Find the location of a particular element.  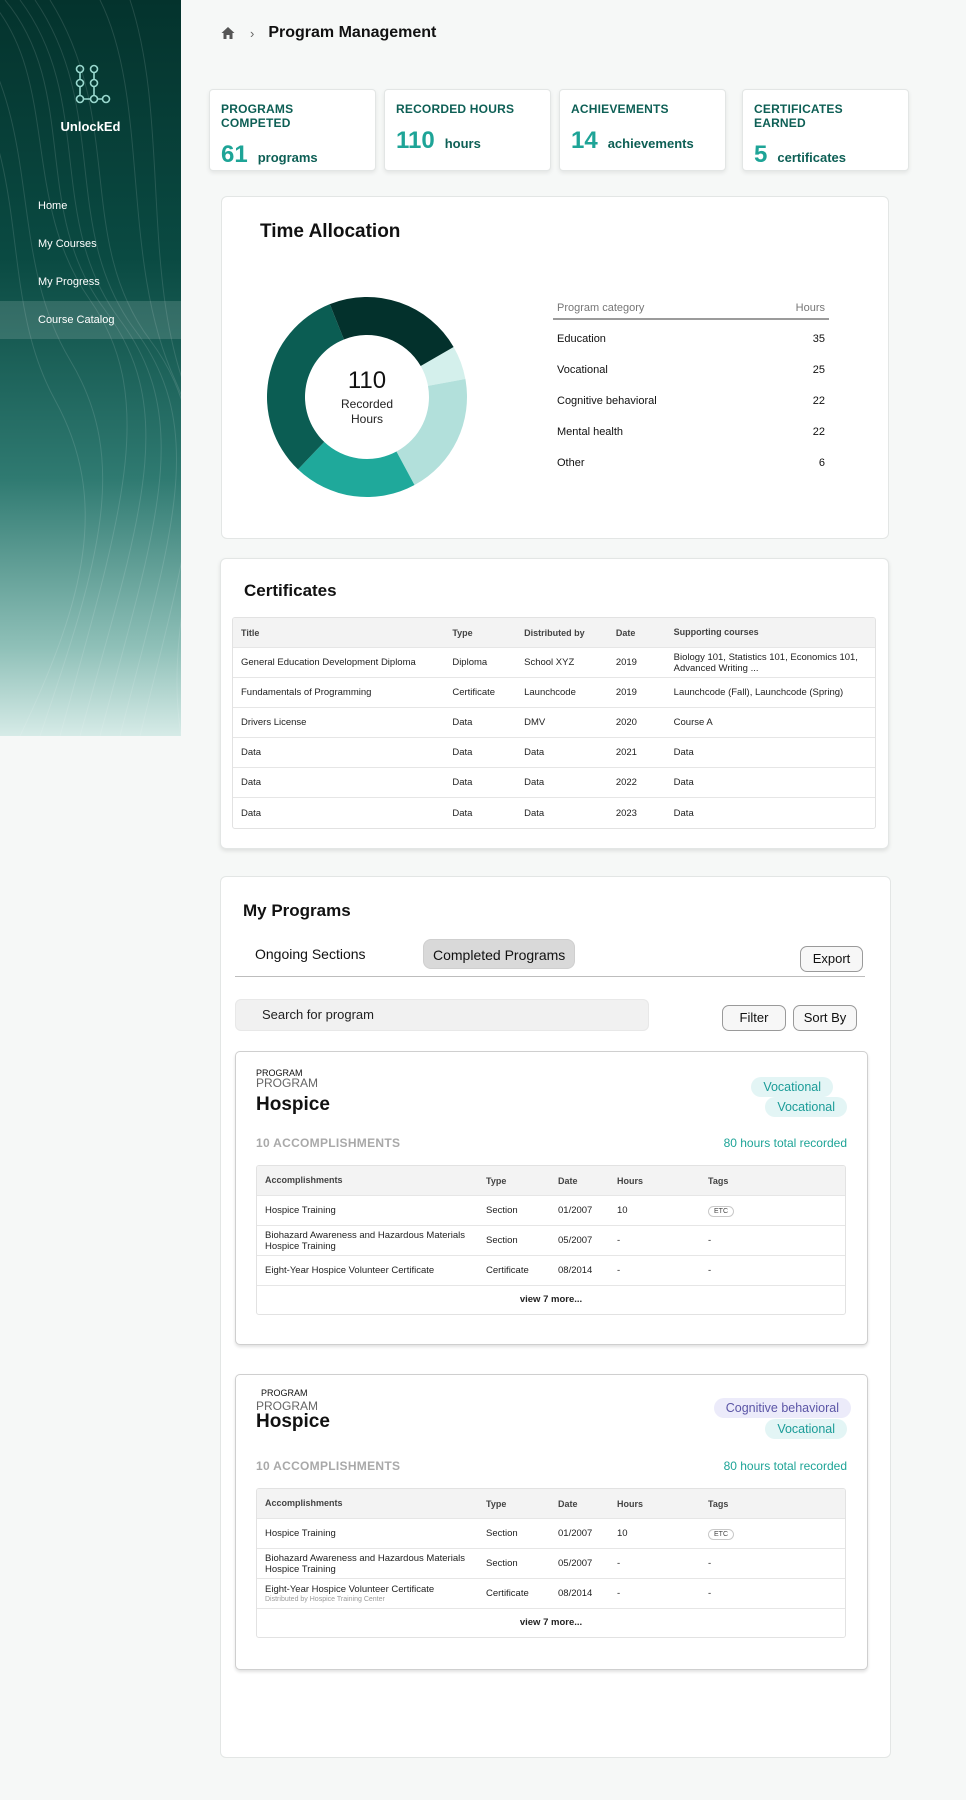

sidebar-item-my-progress: My Progress is located at coordinates (90, 282).